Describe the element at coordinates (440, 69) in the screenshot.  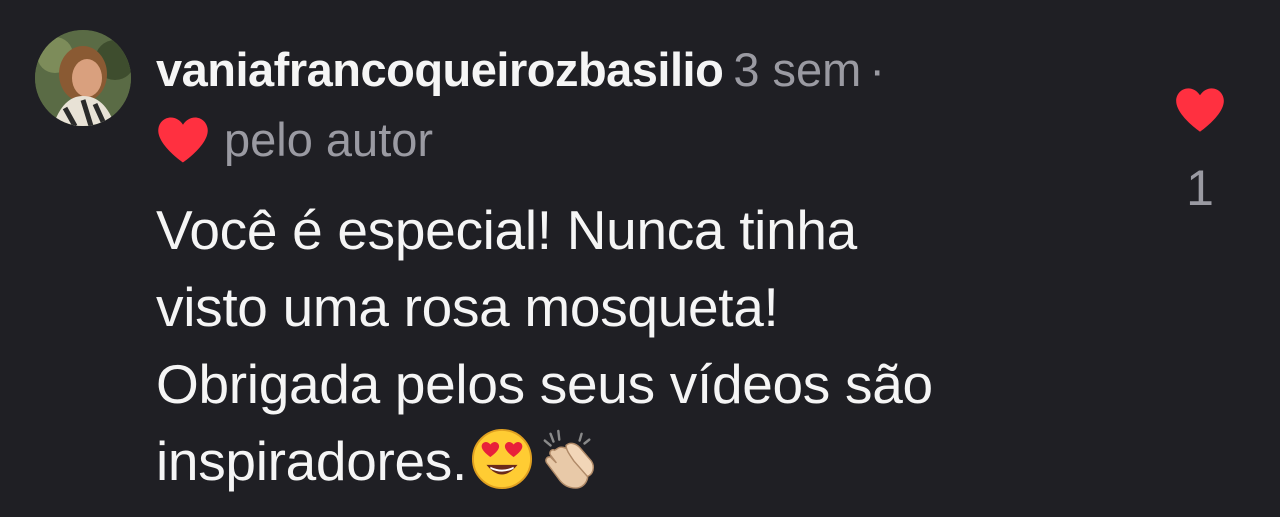
I see `username-link: vaniafrancoqueirozbasilio` at that location.